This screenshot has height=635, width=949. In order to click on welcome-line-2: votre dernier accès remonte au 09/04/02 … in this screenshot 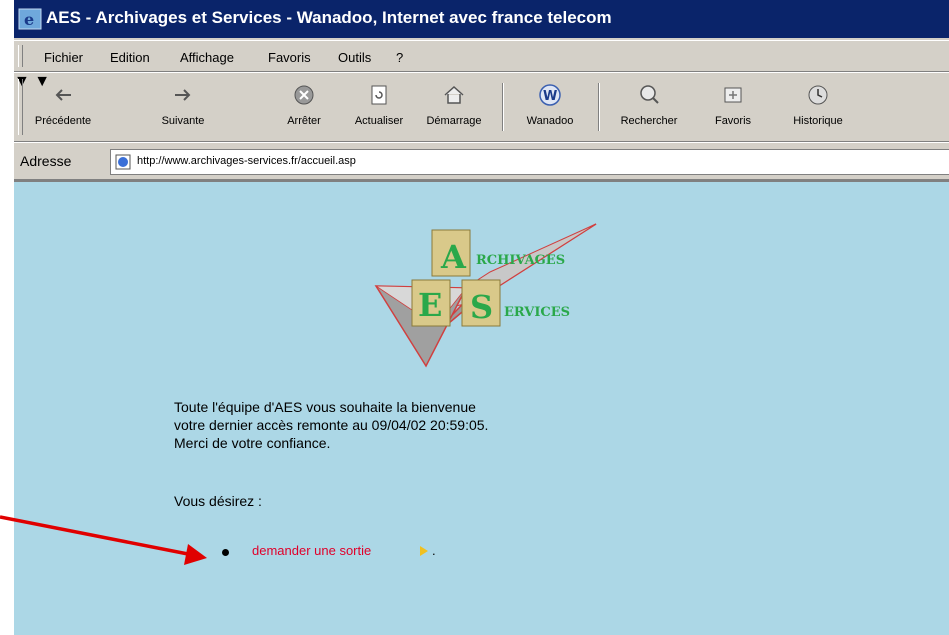, I will do `click(331, 425)`.